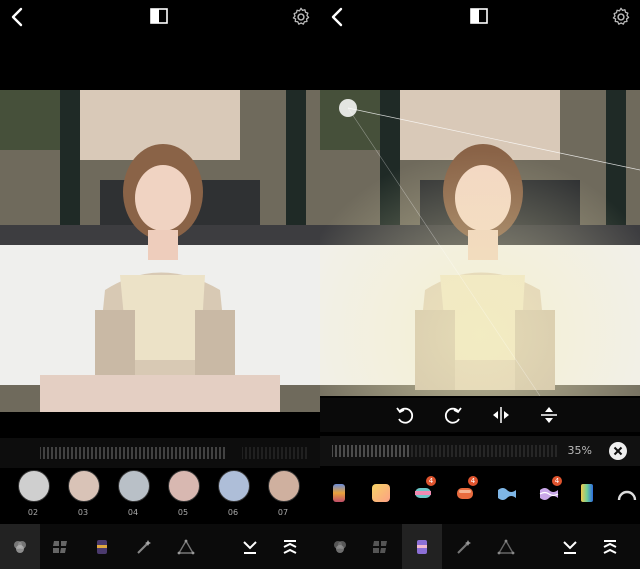 This screenshot has height=569, width=640. I want to click on filter-label: 06, so click(233, 512).